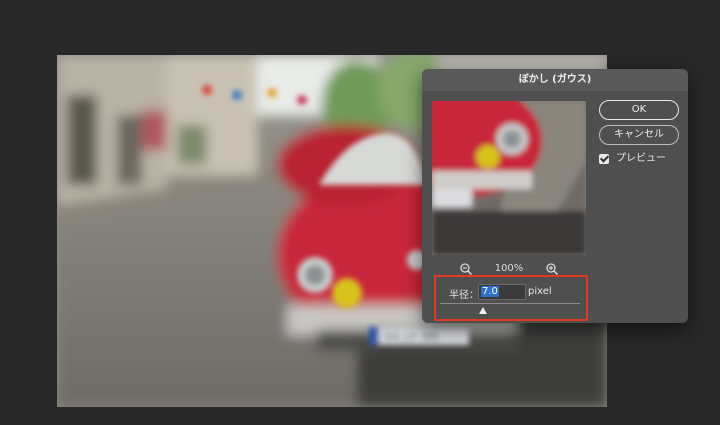 This screenshot has height=425, width=720. I want to click on radius-highlight-box: 半径： 7.0 pixel, so click(511, 298).